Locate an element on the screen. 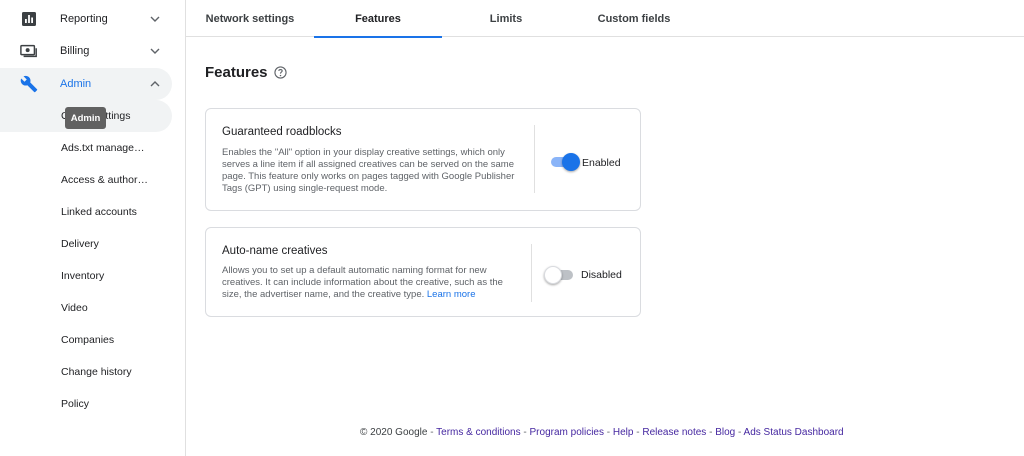 The height and width of the screenshot is (456, 1024). tab-network-settings: Network settings is located at coordinates (250, 18).